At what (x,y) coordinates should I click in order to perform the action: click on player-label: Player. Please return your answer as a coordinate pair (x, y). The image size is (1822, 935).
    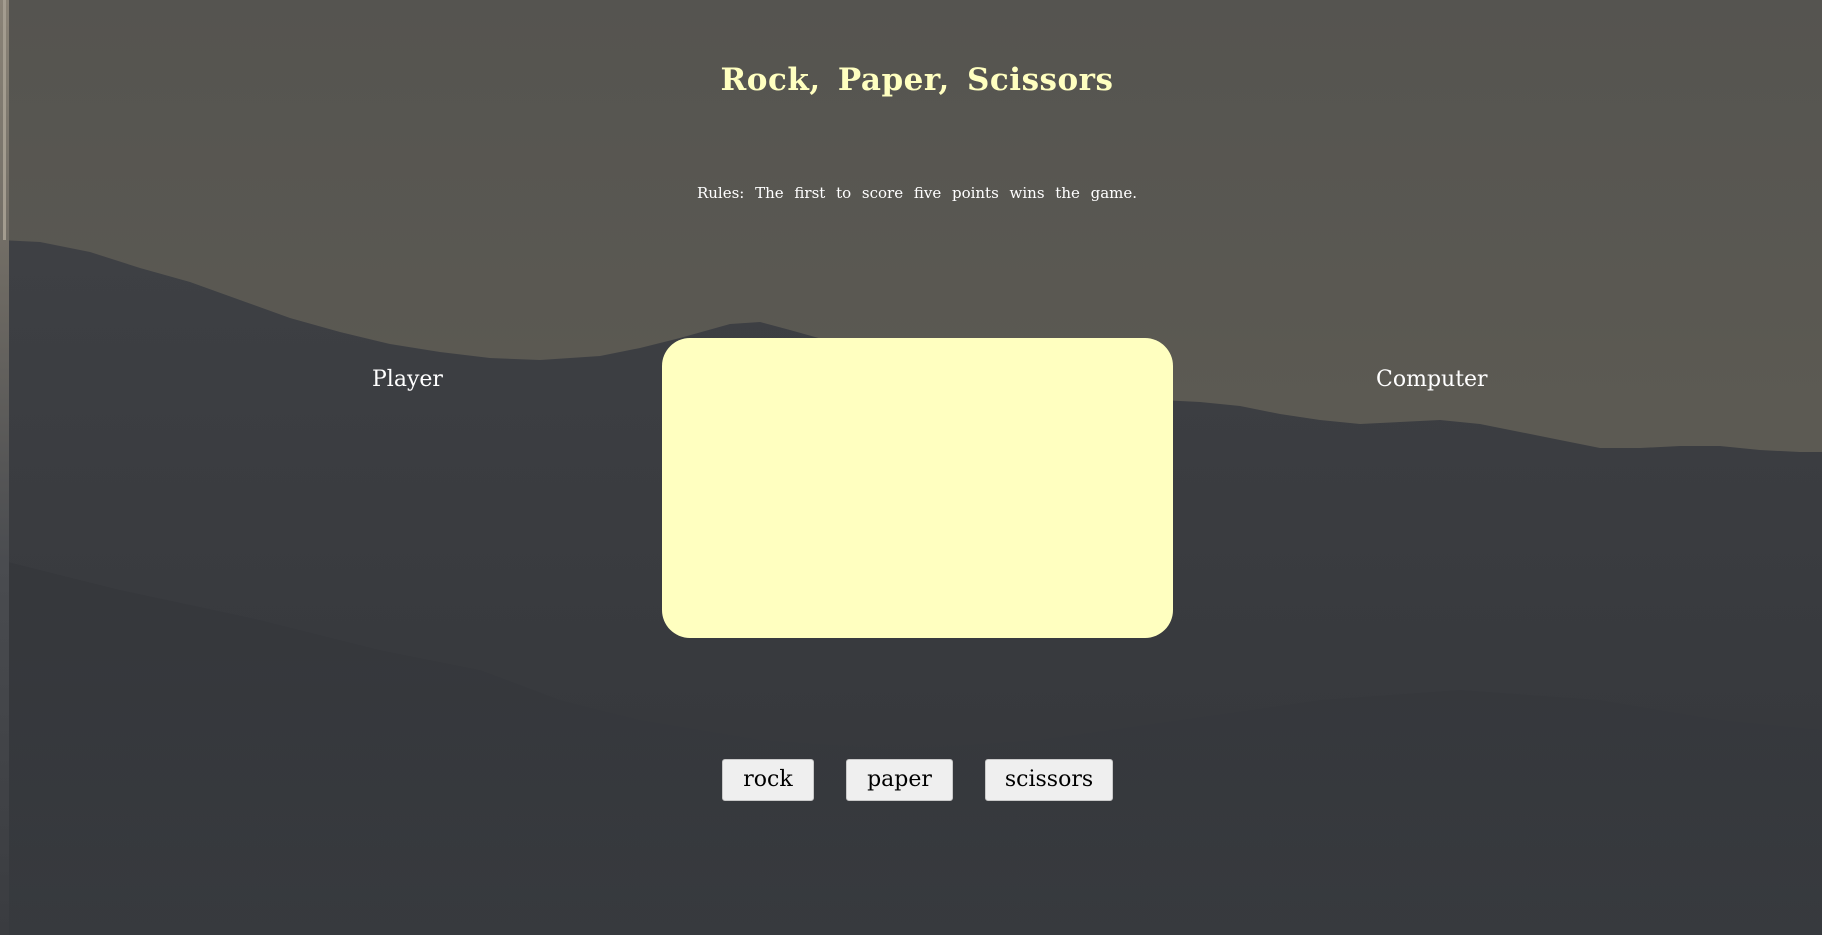
    Looking at the image, I should click on (407, 379).